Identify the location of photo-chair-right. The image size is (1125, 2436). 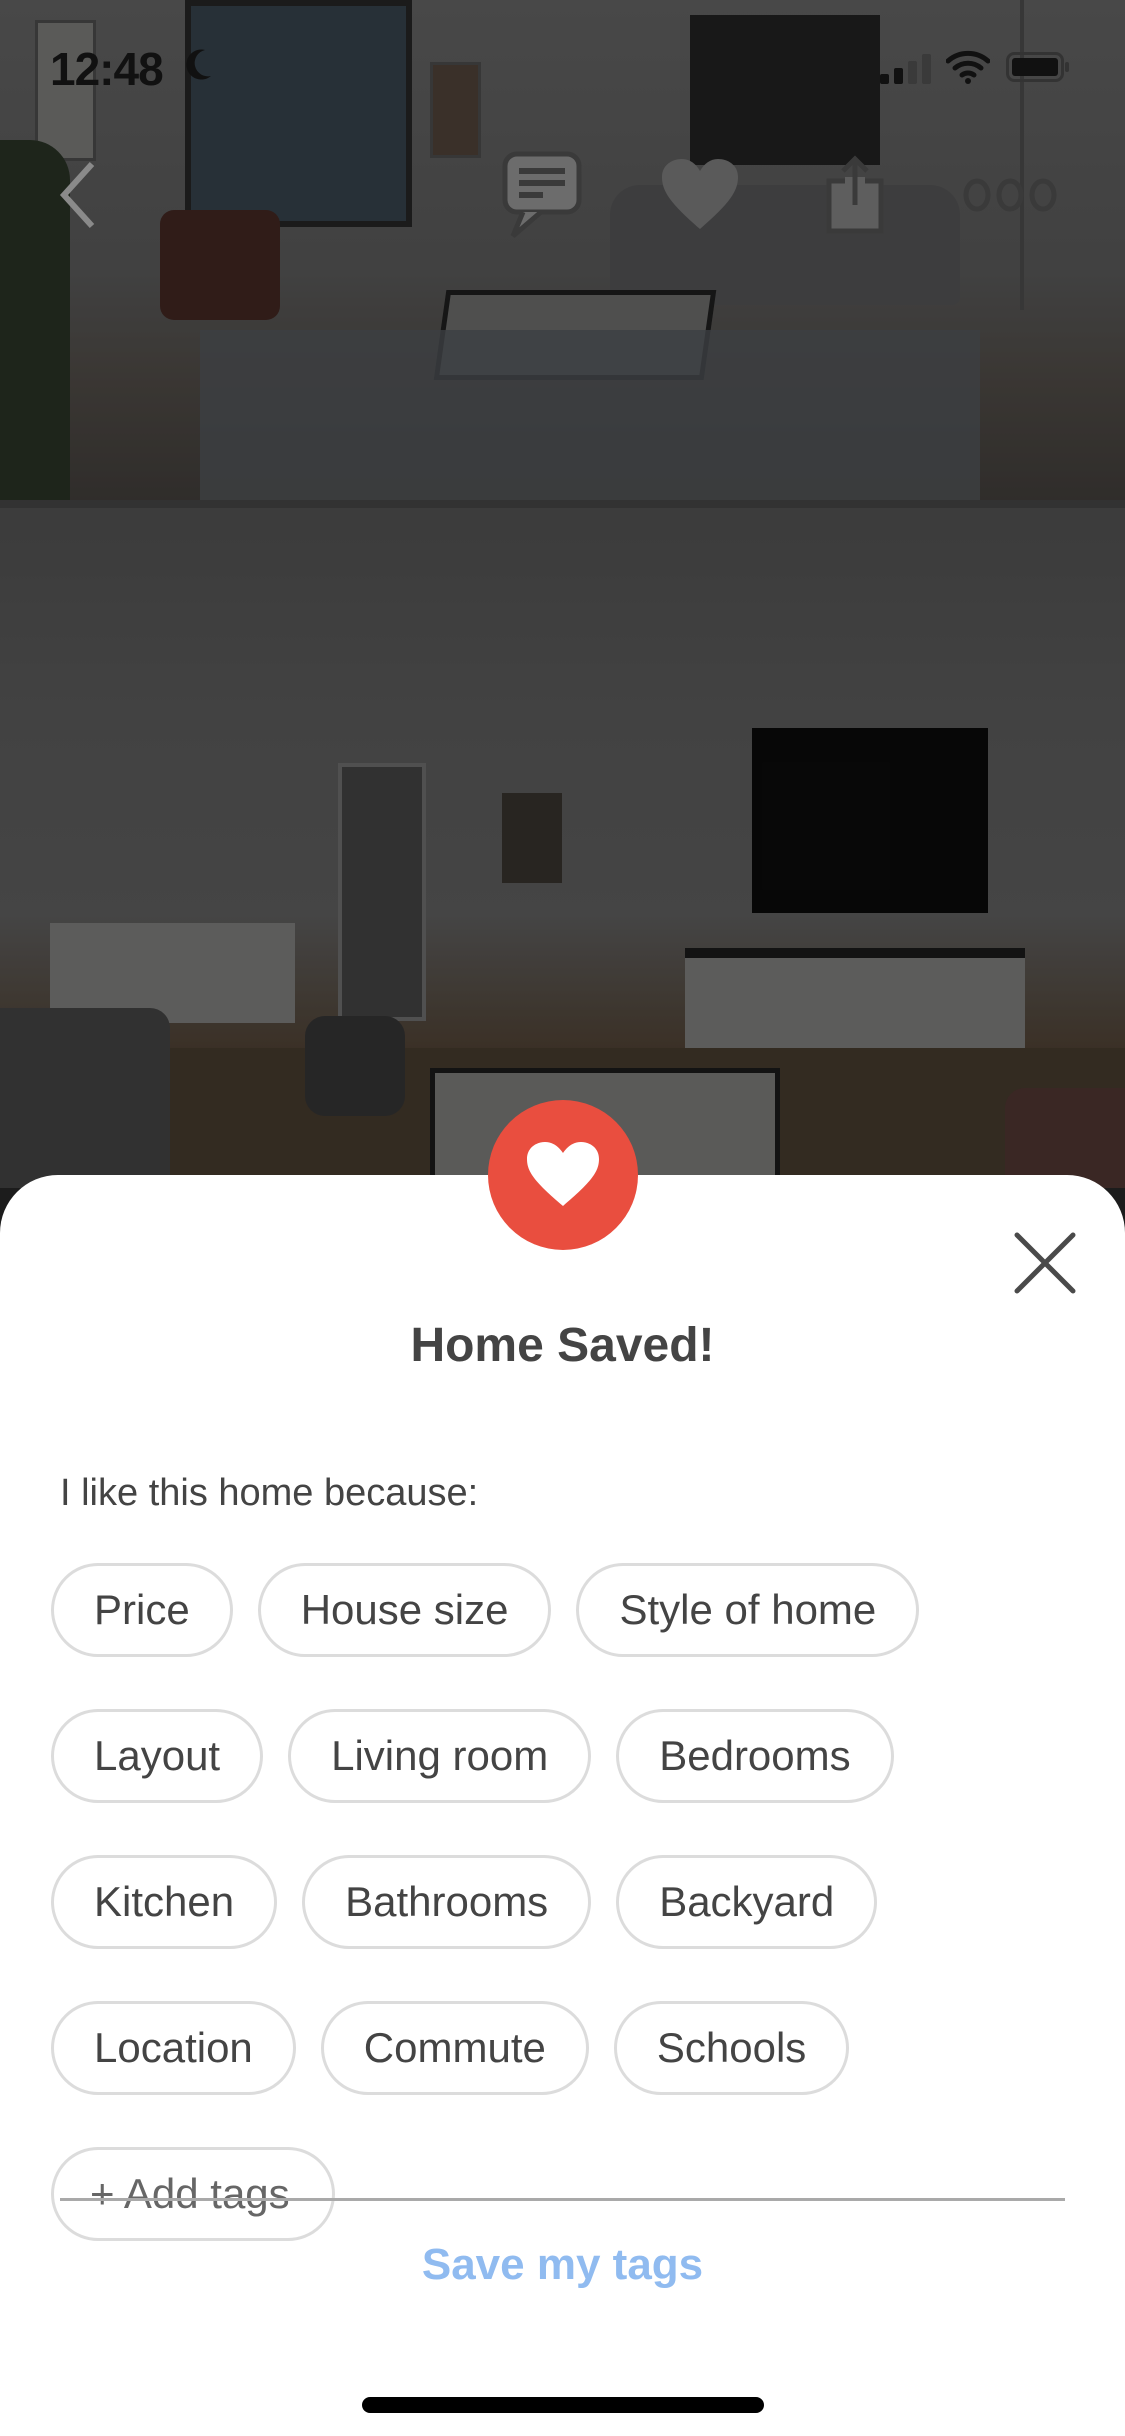
(1065, 1138).